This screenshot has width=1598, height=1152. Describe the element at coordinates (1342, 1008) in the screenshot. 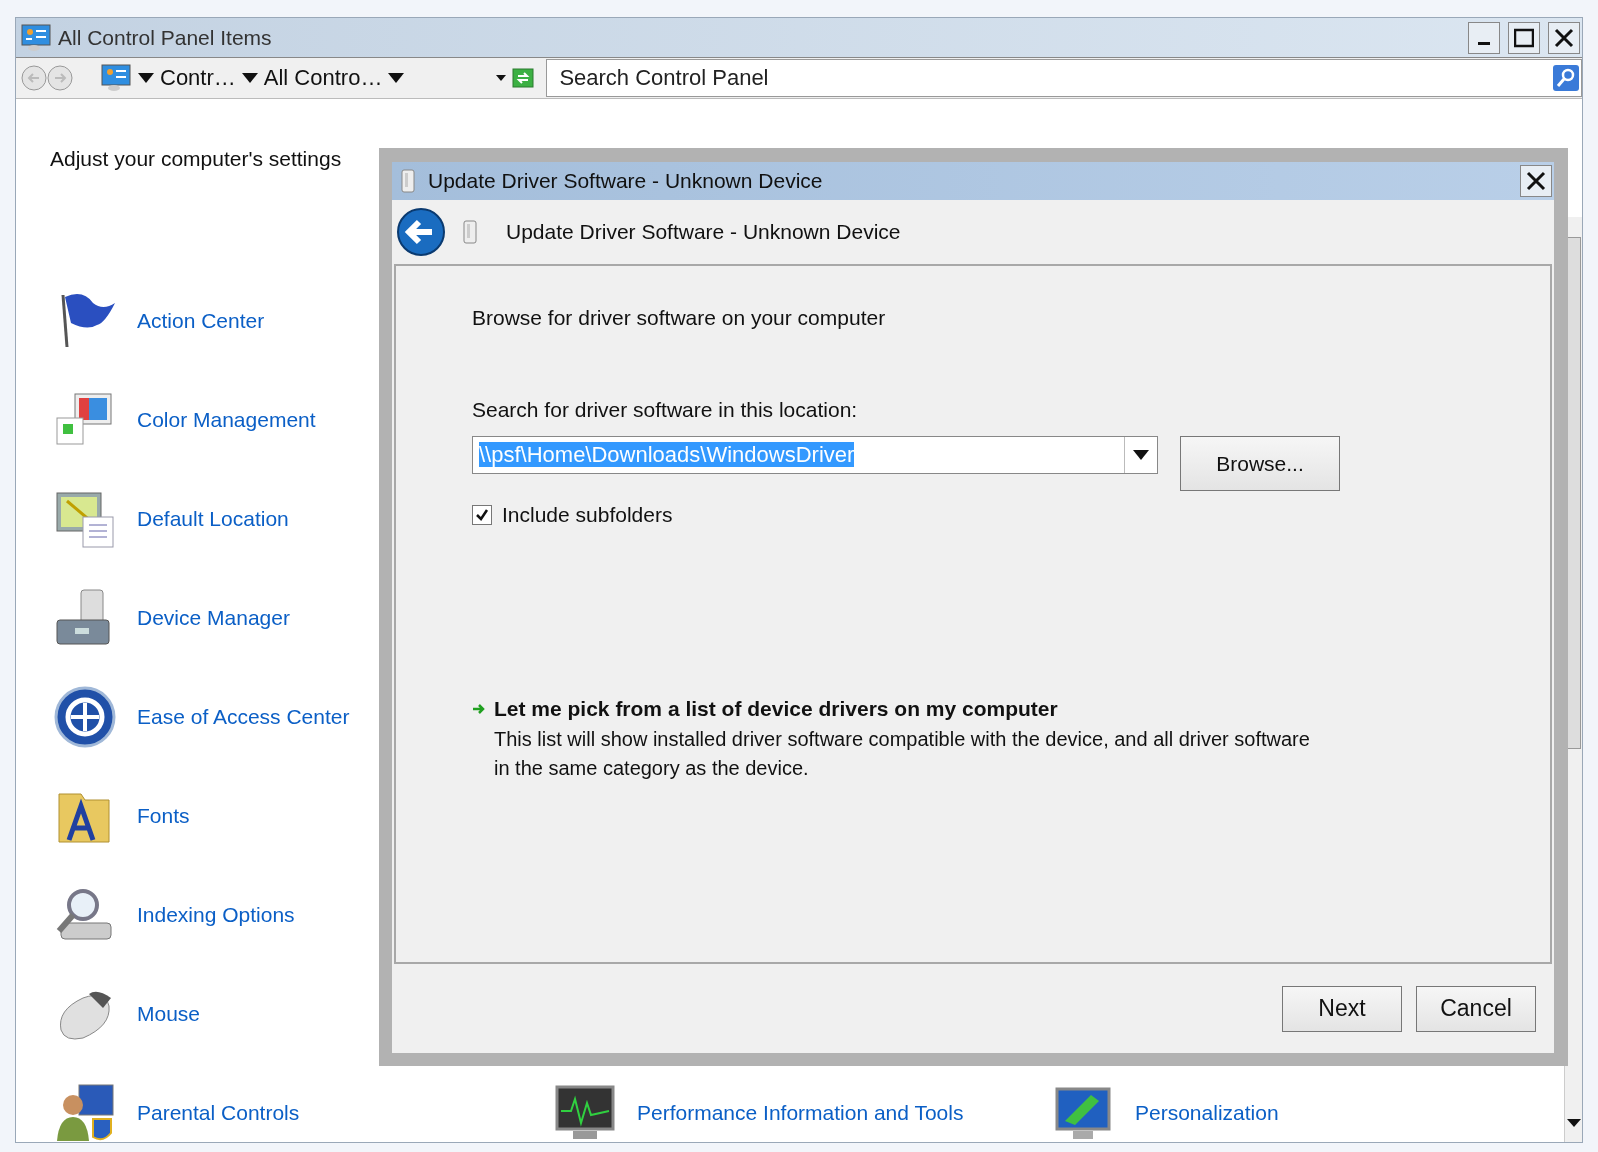

I see `dialog-button: Next` at that location.